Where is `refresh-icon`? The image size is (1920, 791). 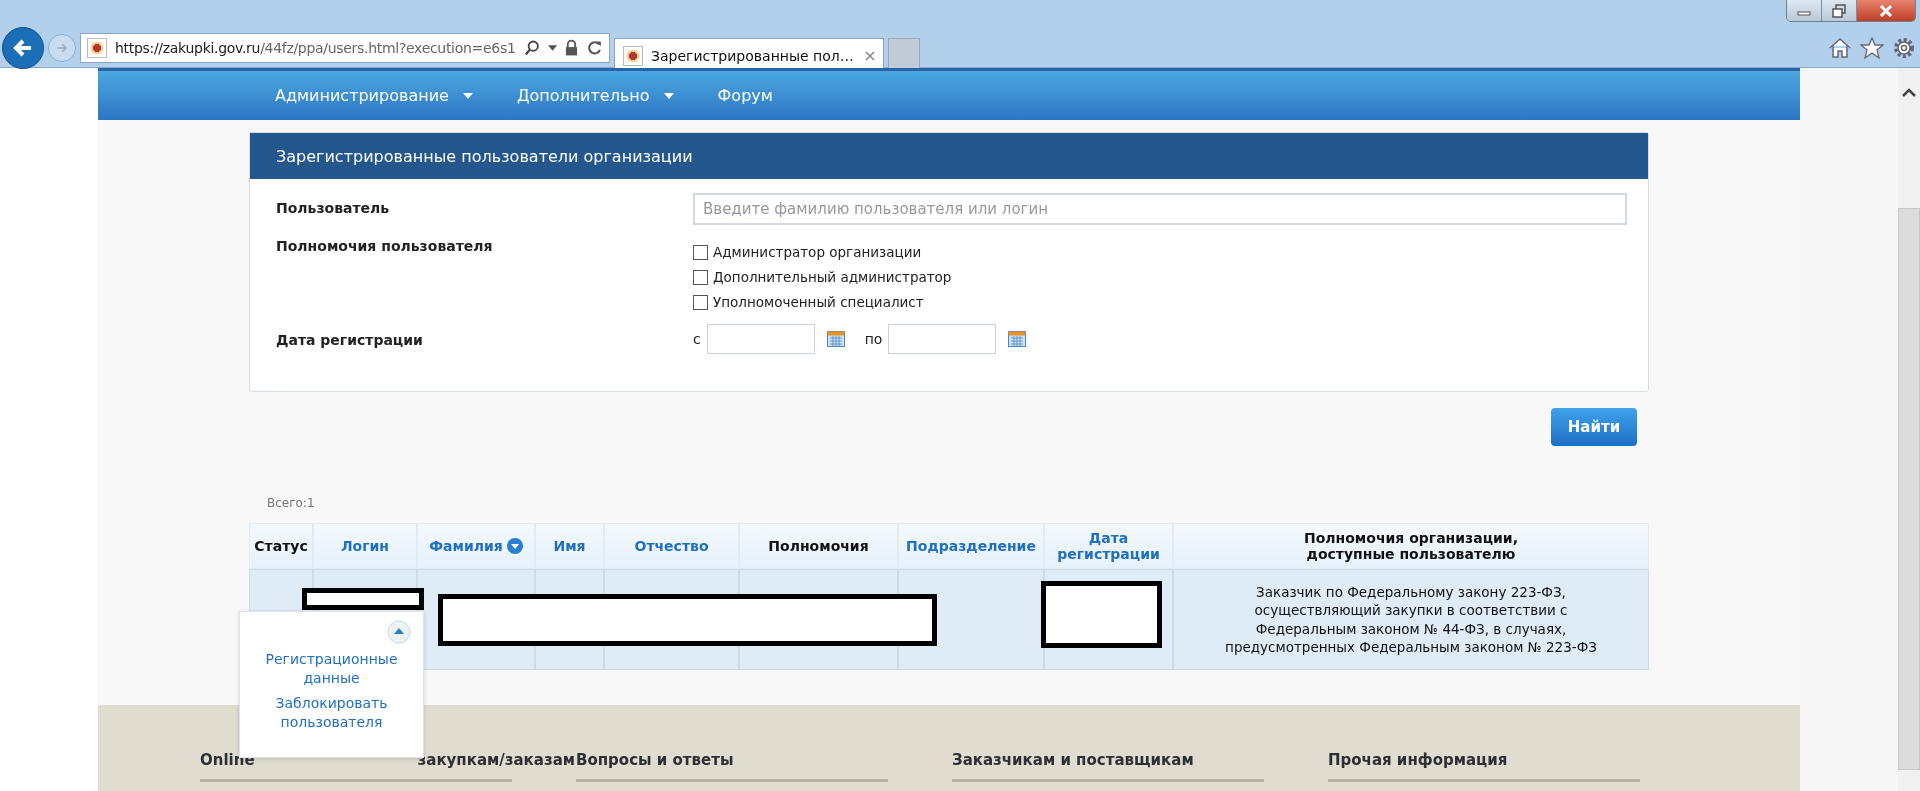 refresh-icon is located at coordinates (594, 48).